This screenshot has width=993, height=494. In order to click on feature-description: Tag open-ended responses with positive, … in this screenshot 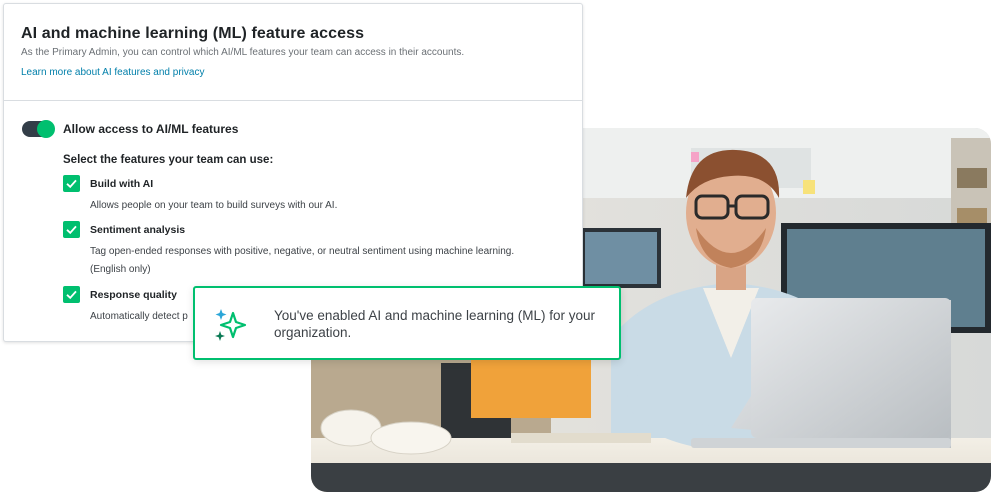, I will do `click(302, 260)`.